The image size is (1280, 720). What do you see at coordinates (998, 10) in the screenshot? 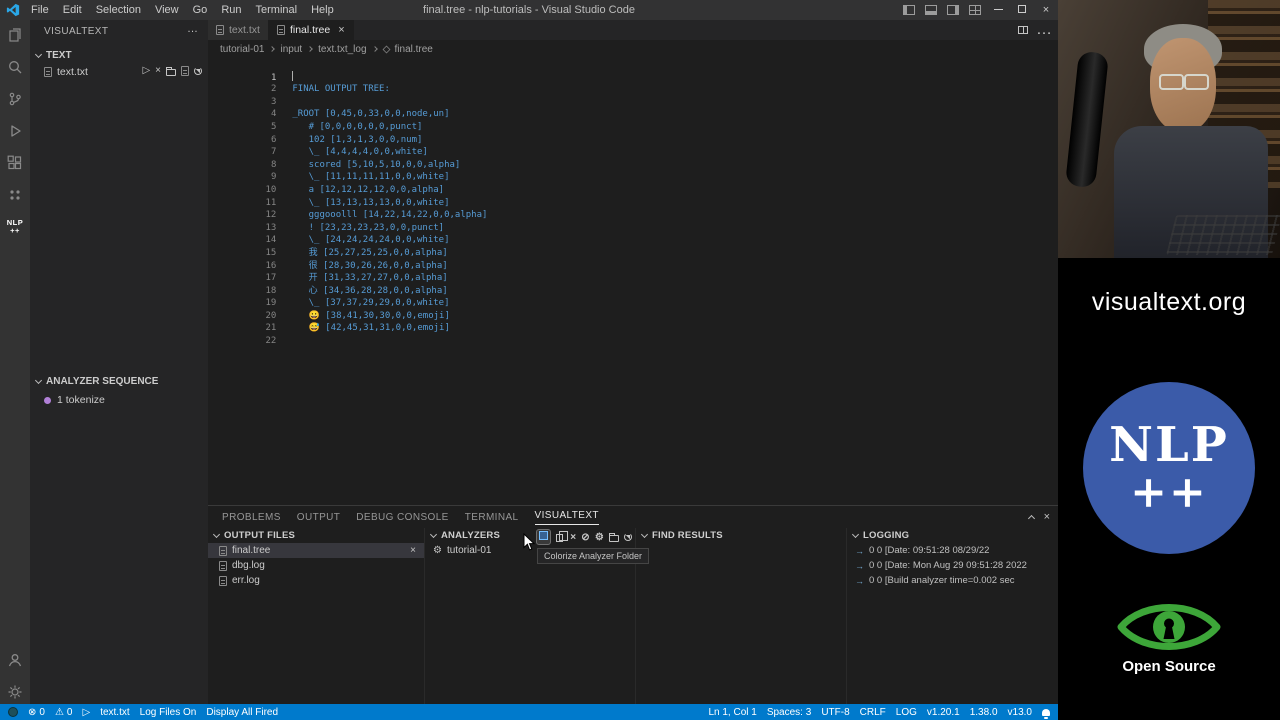
I see `minimize-button` at bounding box center [998, 10].